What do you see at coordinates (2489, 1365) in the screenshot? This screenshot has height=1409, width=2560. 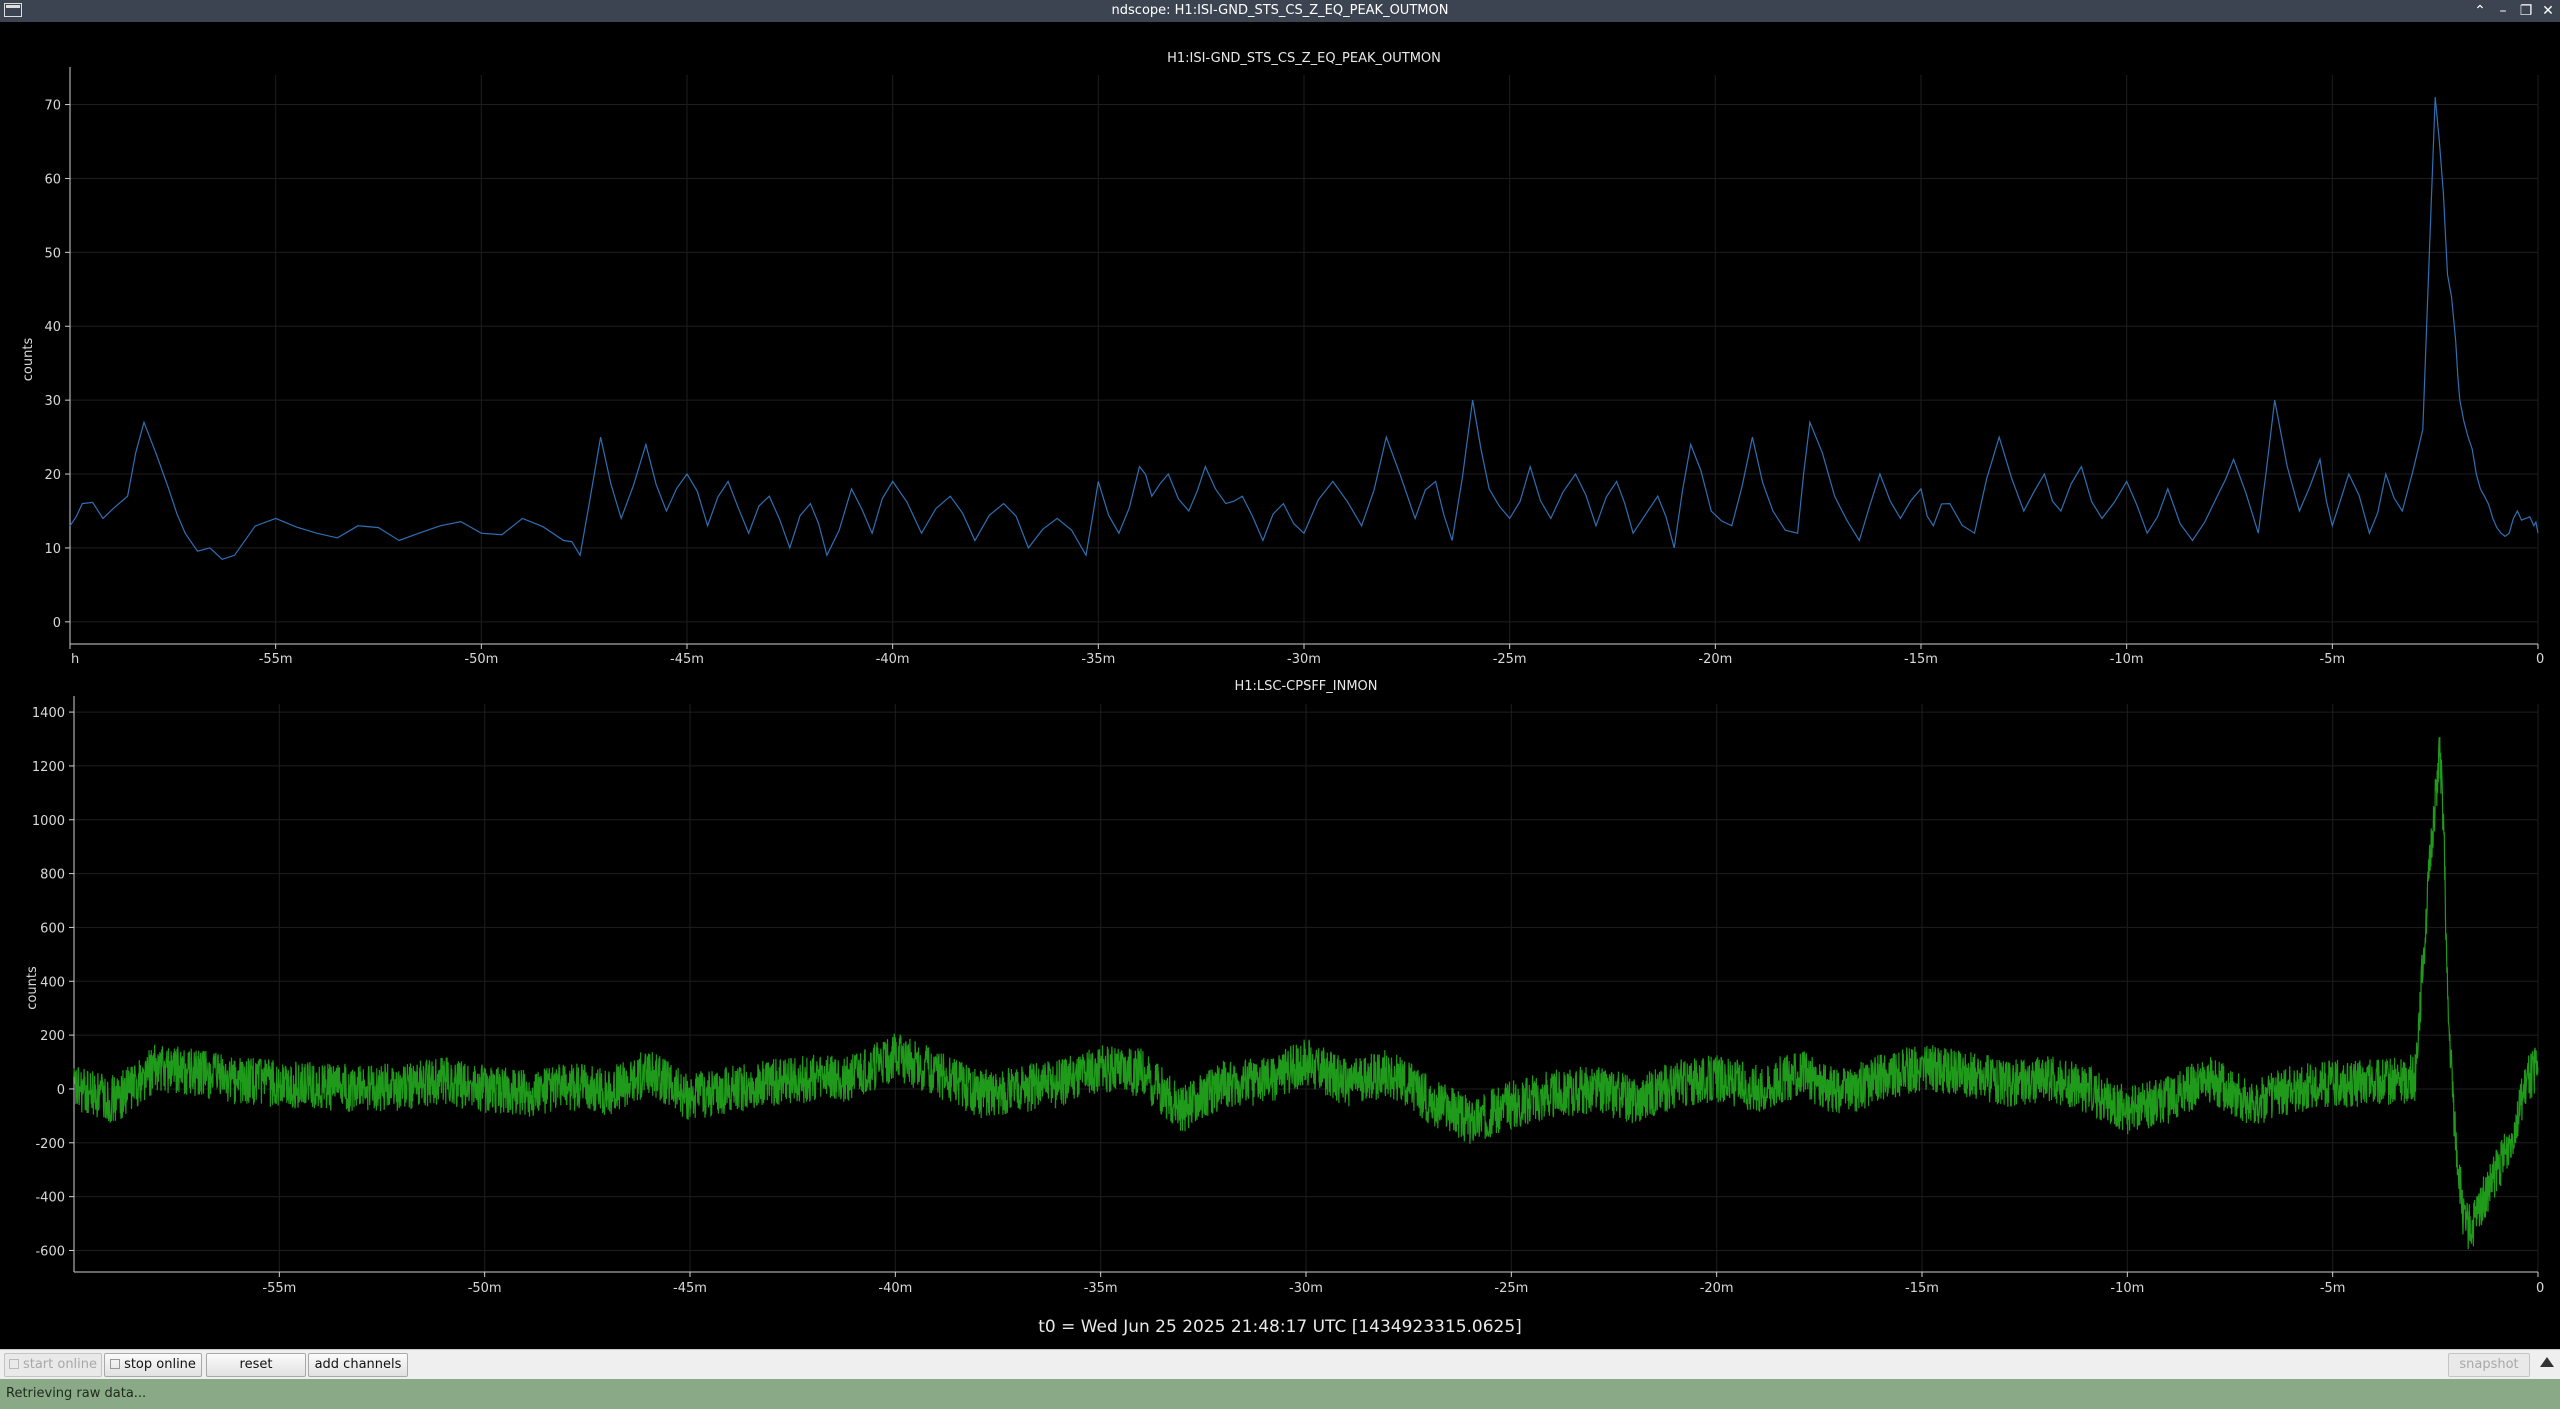 I see `snapshot-button: snapshot` at bounding box center [2489, 1365].